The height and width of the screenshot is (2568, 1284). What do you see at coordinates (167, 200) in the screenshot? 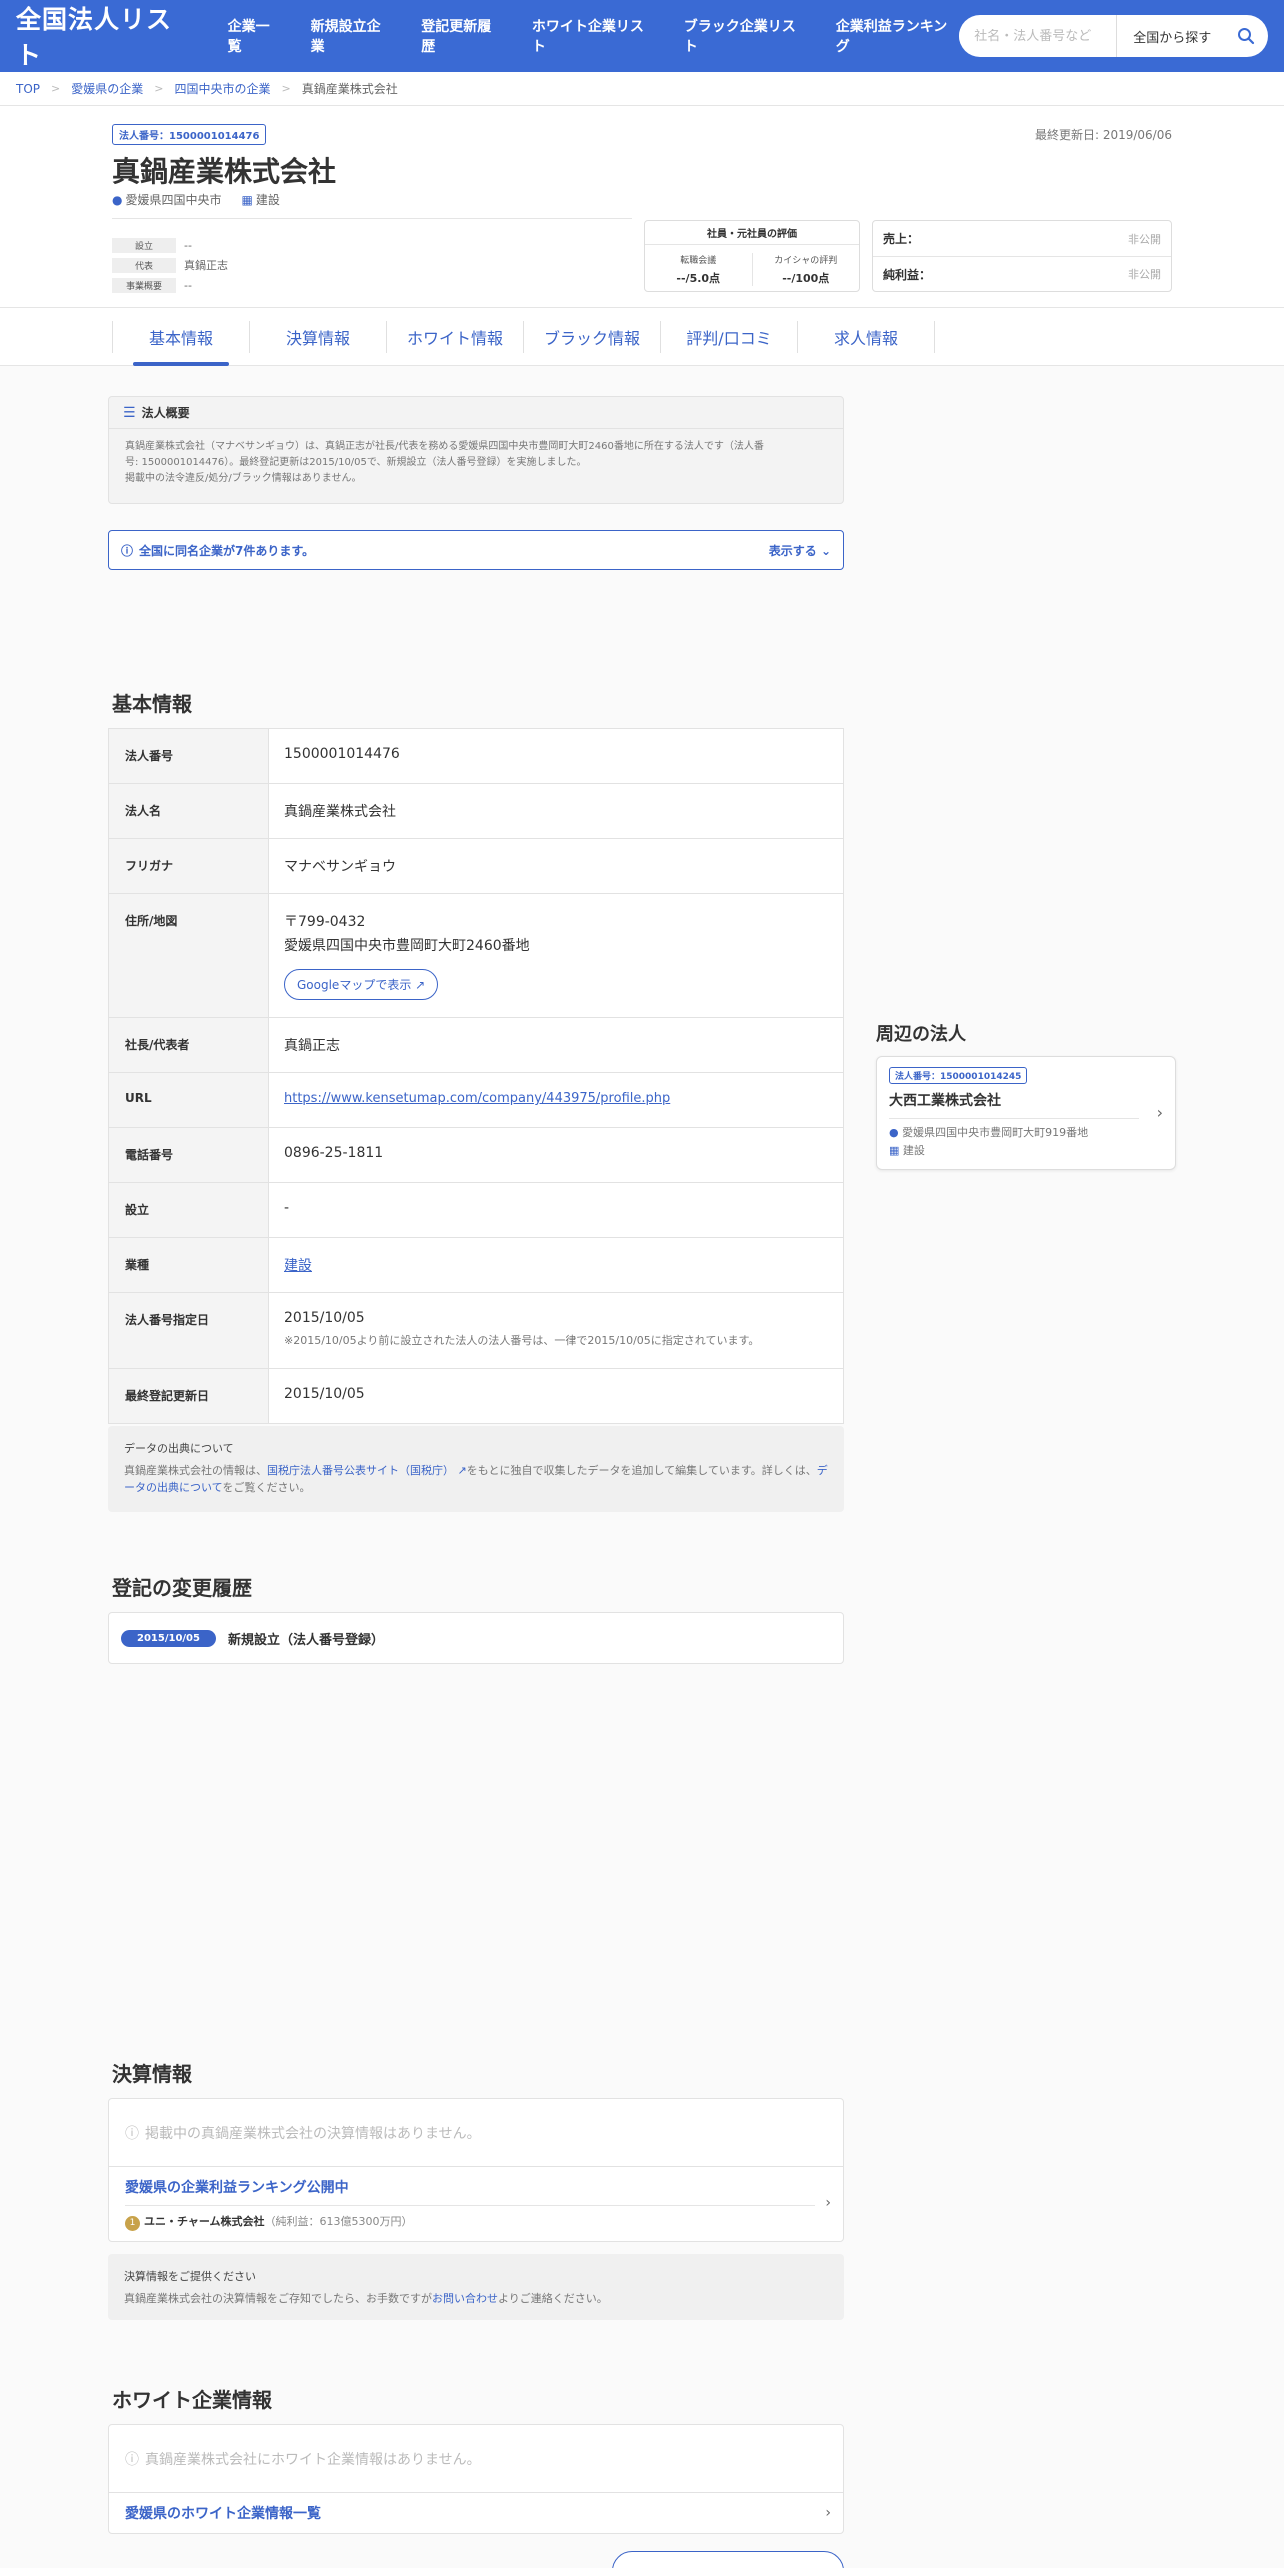
I see `company-location: ● 愛媛県四国中央市` at bounding box center [167, 200].